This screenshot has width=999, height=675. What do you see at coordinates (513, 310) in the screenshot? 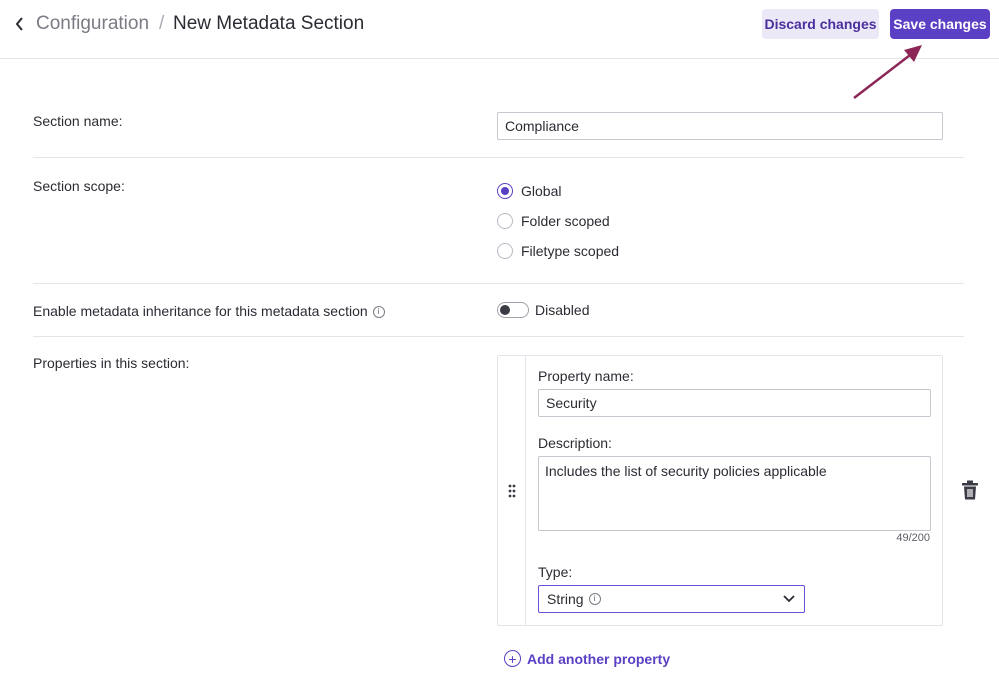
I see `inheritance-toggle` at bounding box center [513, 310].